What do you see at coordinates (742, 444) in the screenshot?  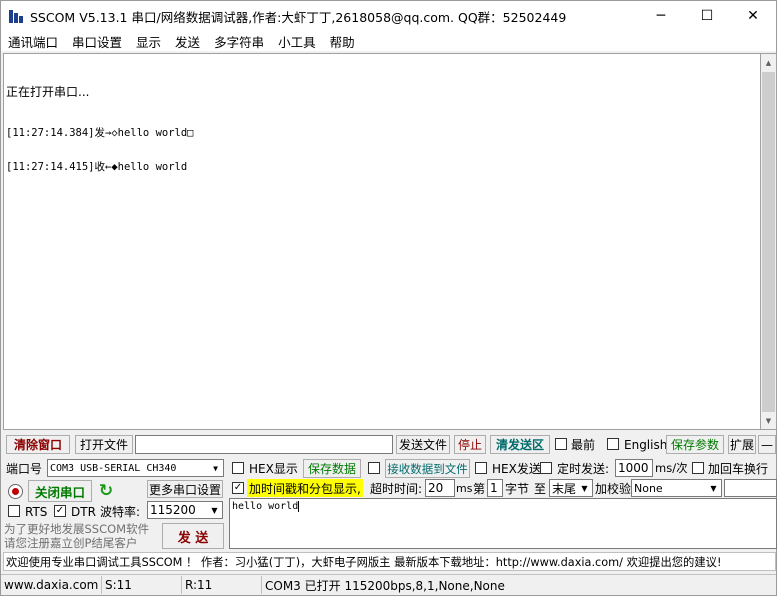 I see `expand-button: 扩展` at bounding box center [742, 444].